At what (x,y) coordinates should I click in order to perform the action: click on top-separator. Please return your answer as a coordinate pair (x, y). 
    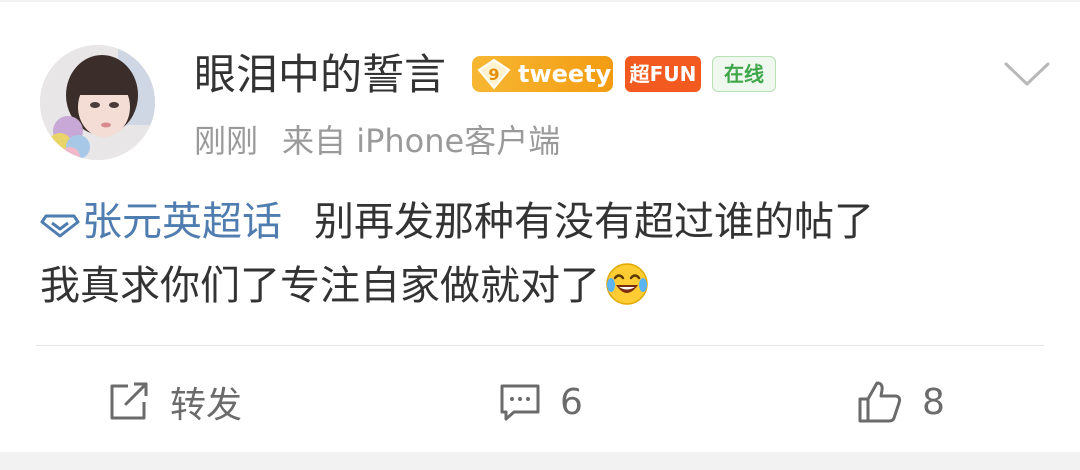
    Looking at the image, I should click on (540, 1).